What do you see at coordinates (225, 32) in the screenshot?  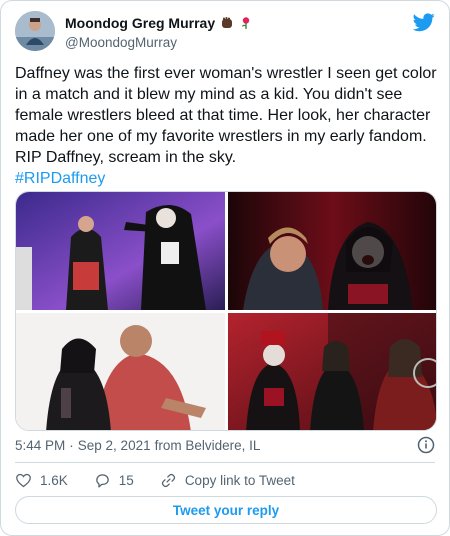 I see `tweet-header: Moondog Greg Murray @MoondogMurray` at bounding box center [225, 32].